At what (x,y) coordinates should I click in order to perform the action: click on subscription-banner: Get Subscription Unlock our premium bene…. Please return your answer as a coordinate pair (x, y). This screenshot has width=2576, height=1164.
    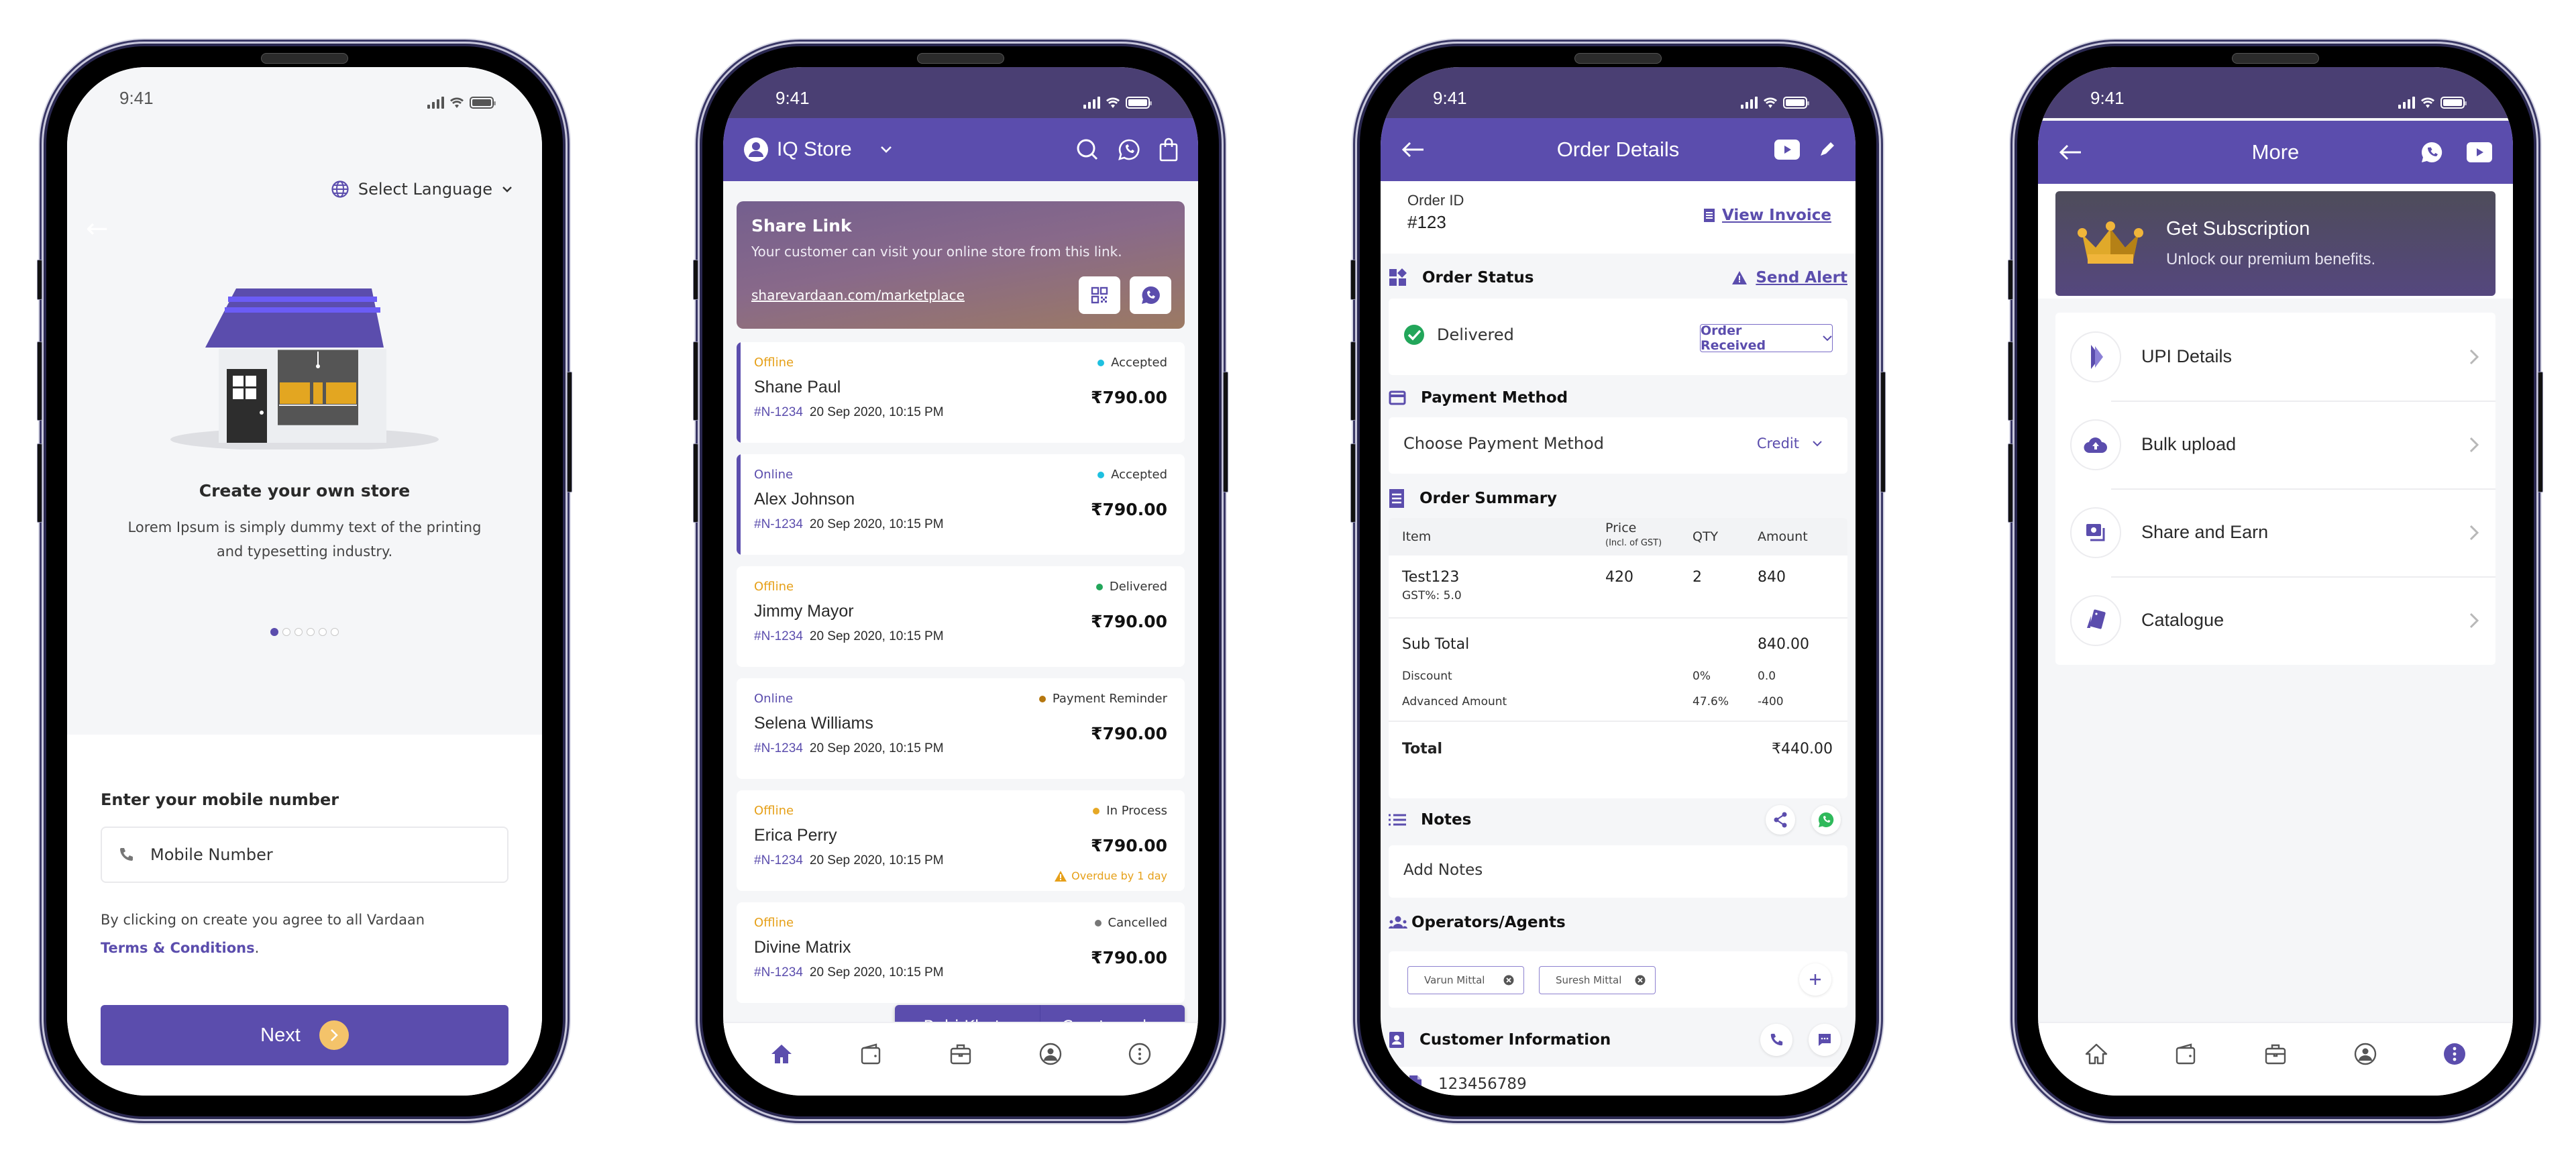
    Looking at the image, I should click on (2275, 243).